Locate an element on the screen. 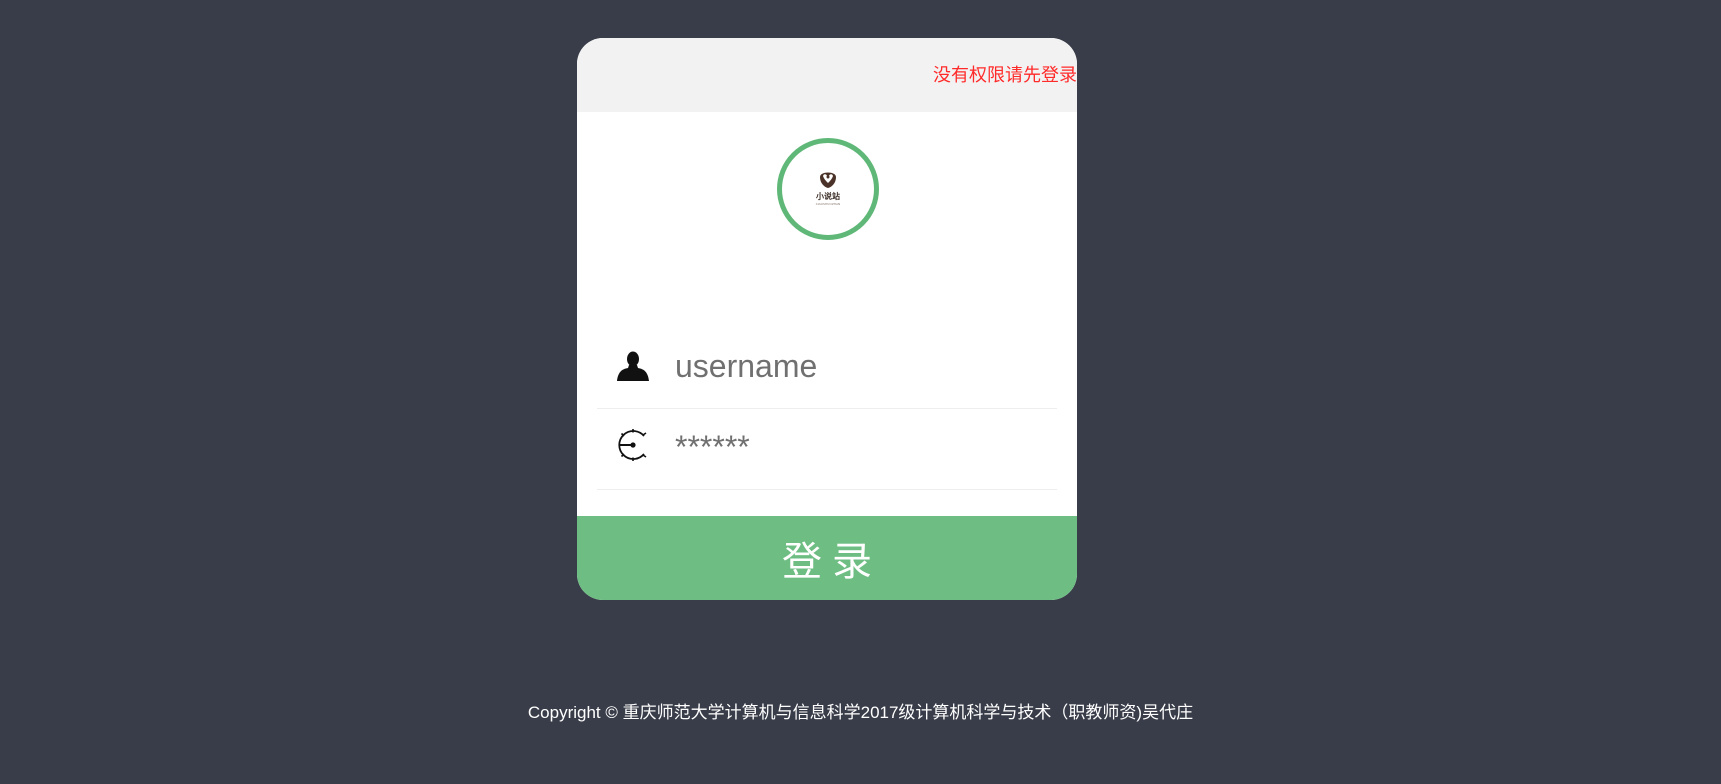 This screenshot has height=784, width=1721. username-input is located at coordinates (860, 366).